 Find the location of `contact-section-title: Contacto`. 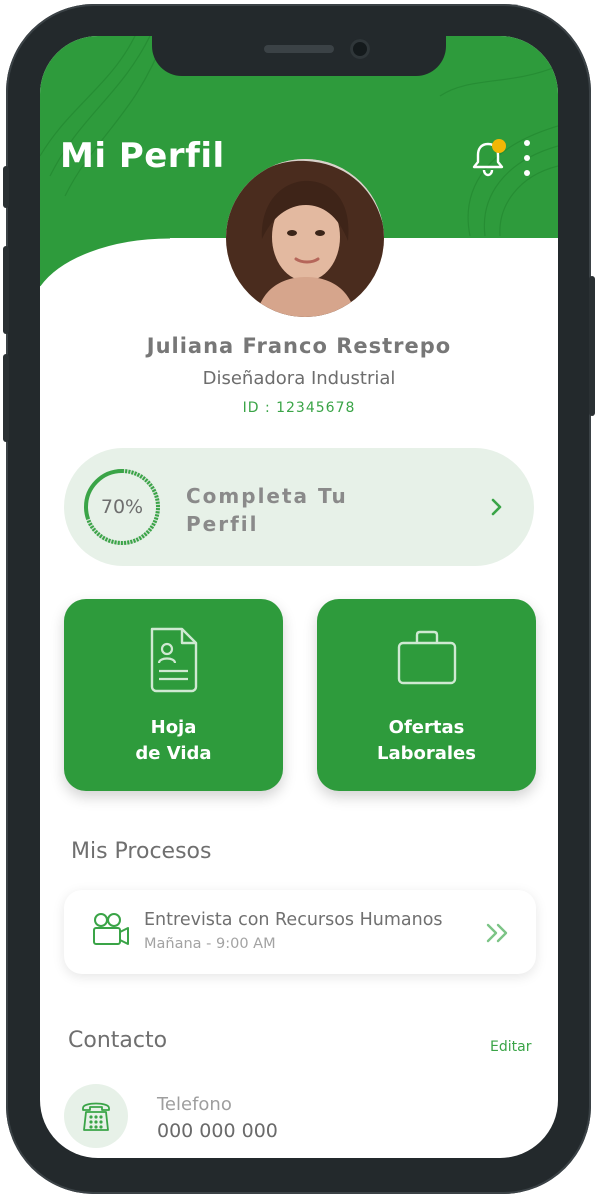

contact-section-title: Contacto is located at coordinates (118, 1040).